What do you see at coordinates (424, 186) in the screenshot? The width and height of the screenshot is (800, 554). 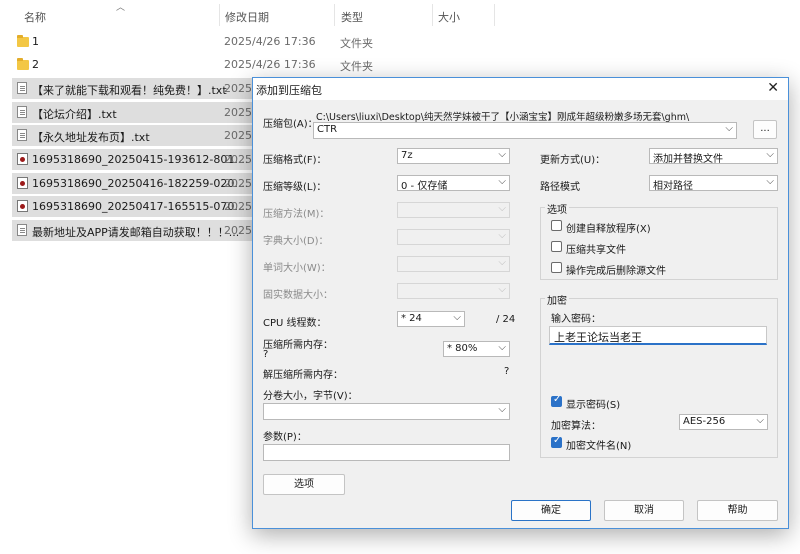 I see `level-value: 0 - 仅存储` at bounding box center [424, 186].